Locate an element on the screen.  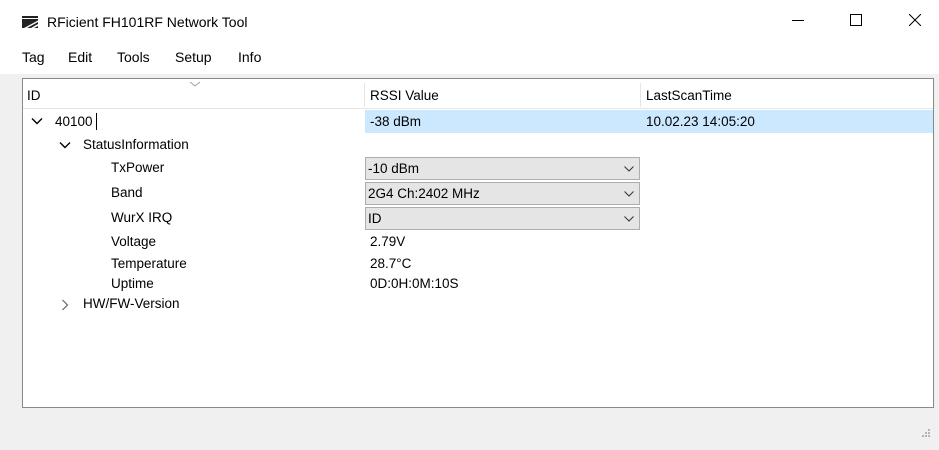
voltage-label: Voltage is located at coordinates (134, 241).